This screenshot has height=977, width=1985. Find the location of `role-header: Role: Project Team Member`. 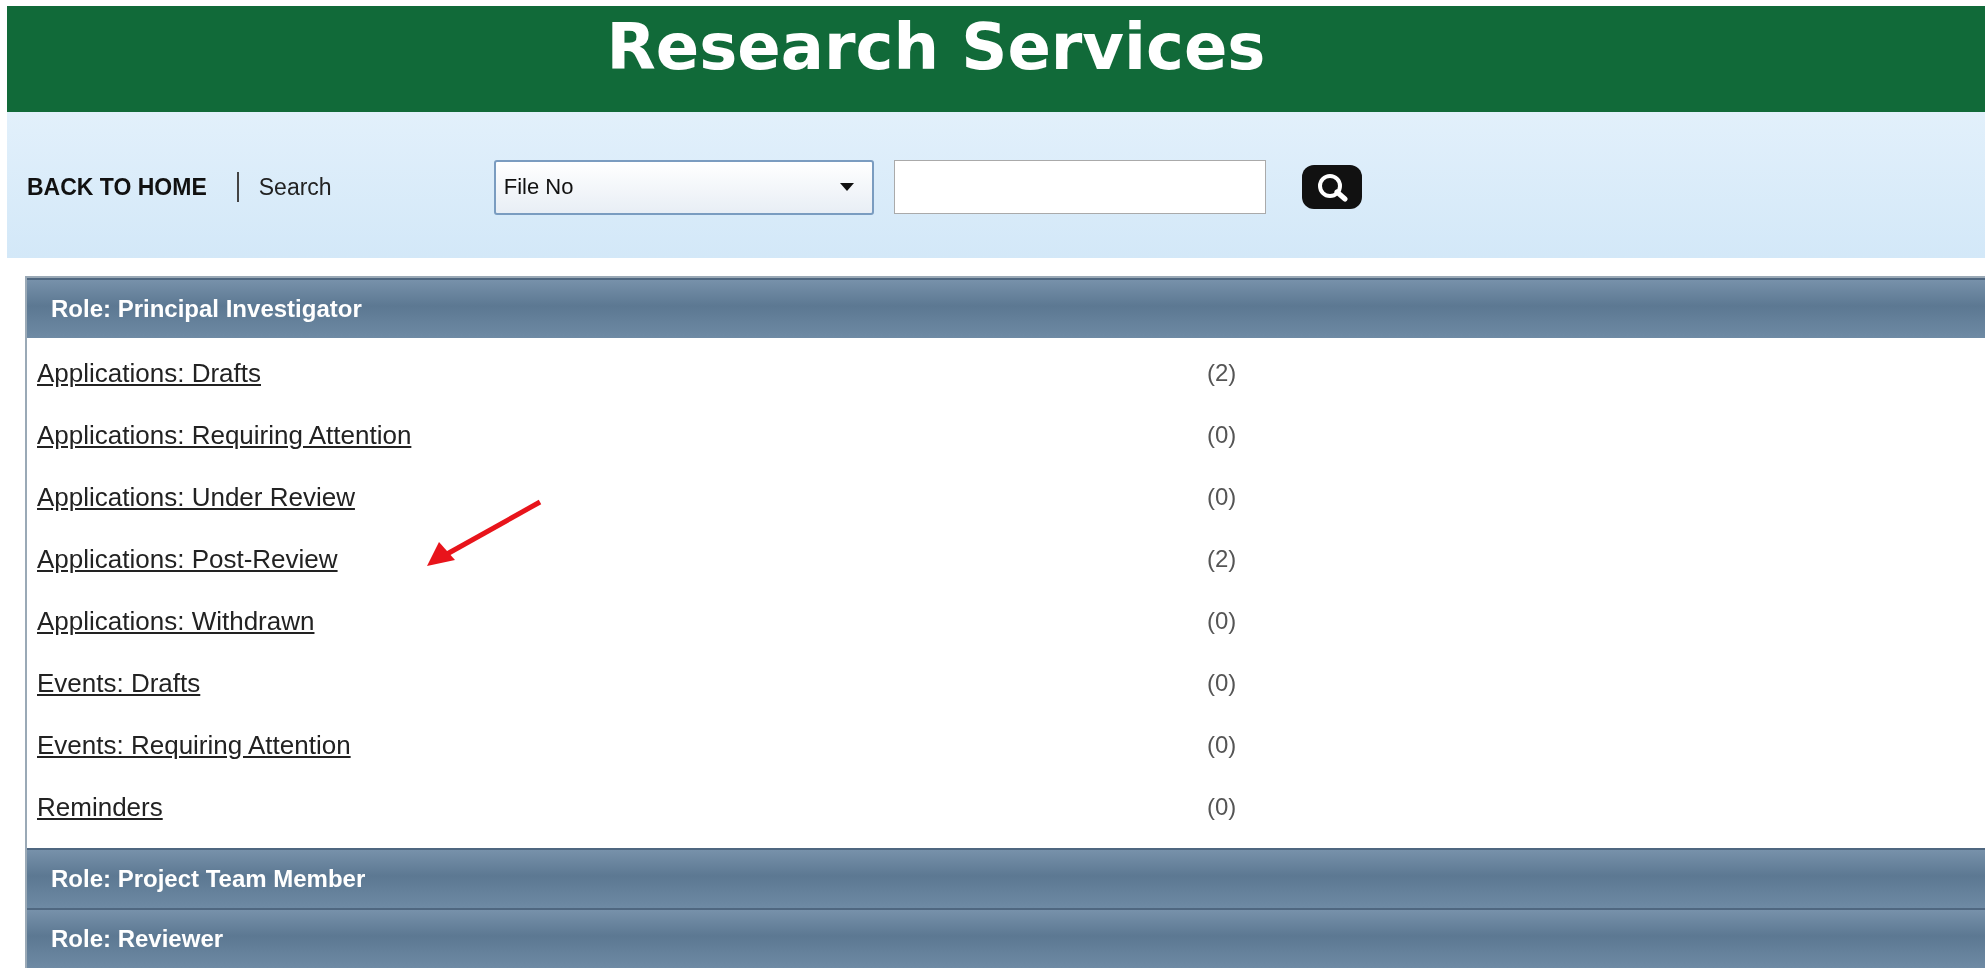

role-header: Role: Project Team Member is located at coordinates (1006, 878).